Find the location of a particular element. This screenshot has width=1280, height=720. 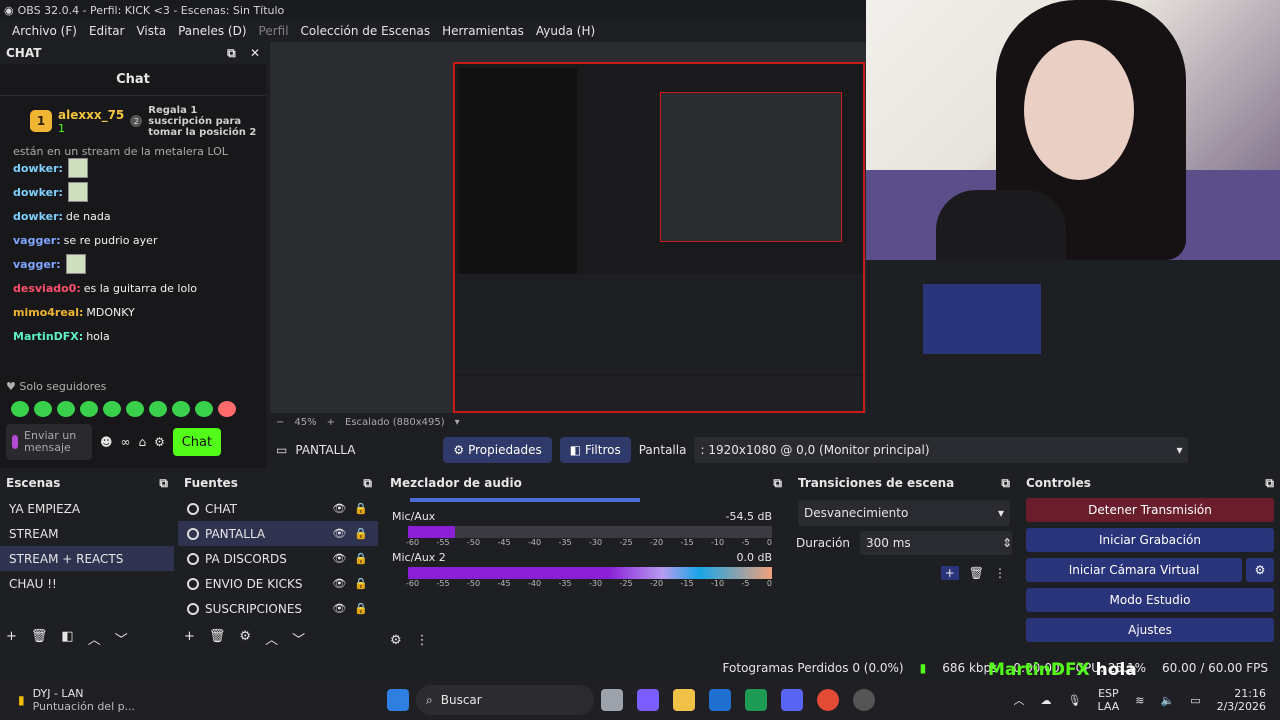

chevron-down-icon: ▾ is located at coordinates (457, 422).